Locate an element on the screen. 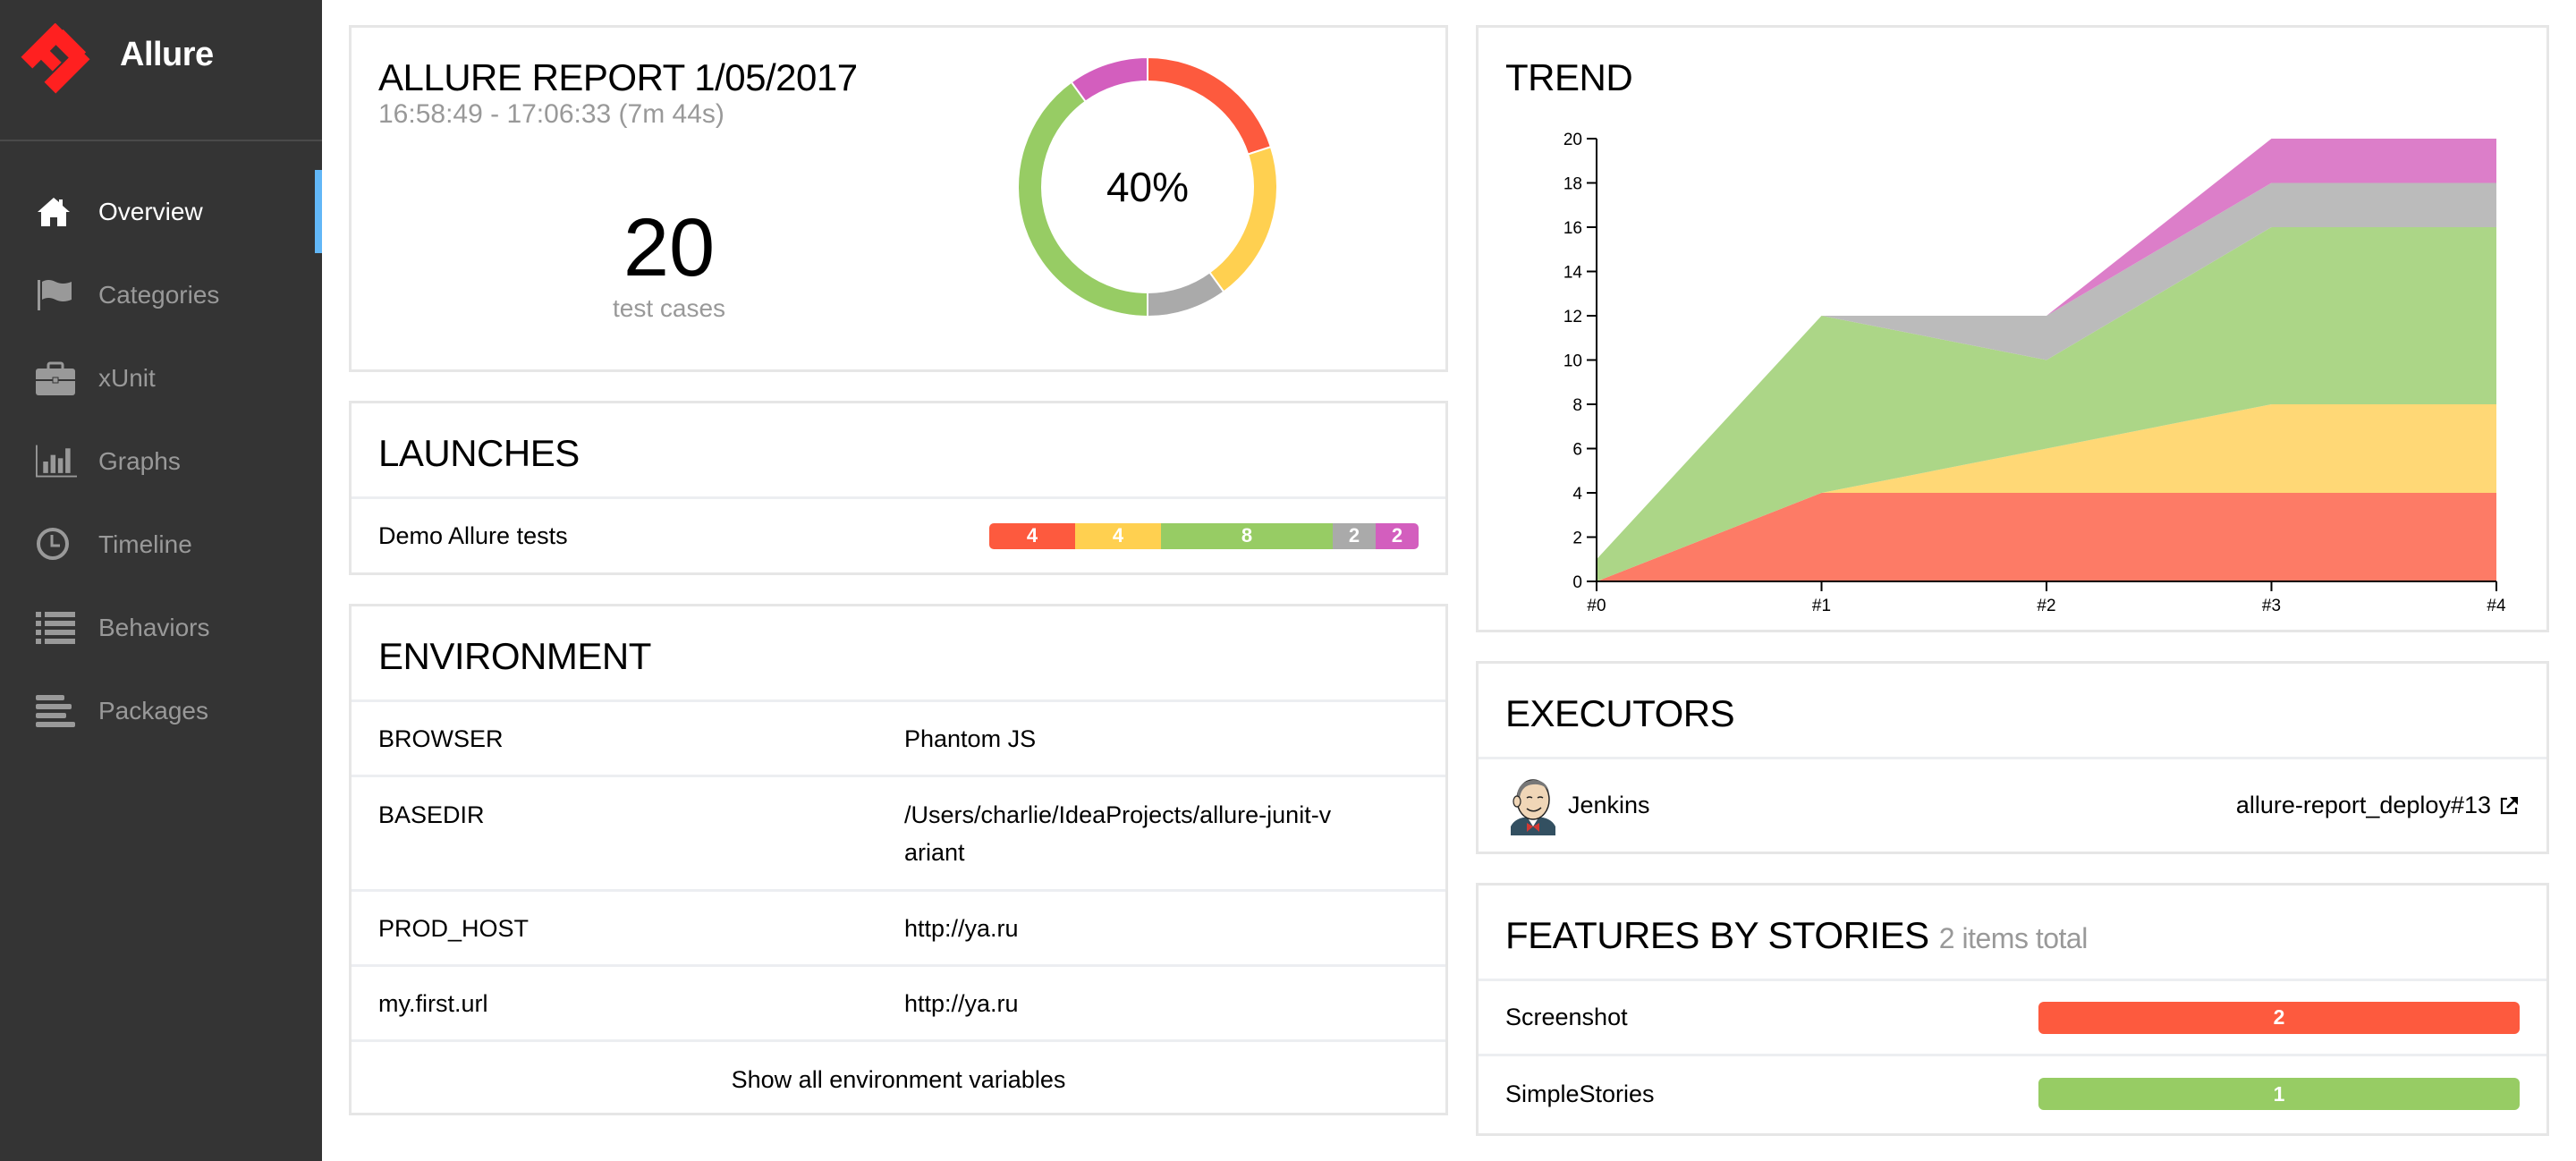 The height and width of the screenshot is (1161, 2576). features-header: FEATURES BY STORIES 2 items total is located at coordinates (2012, 933).